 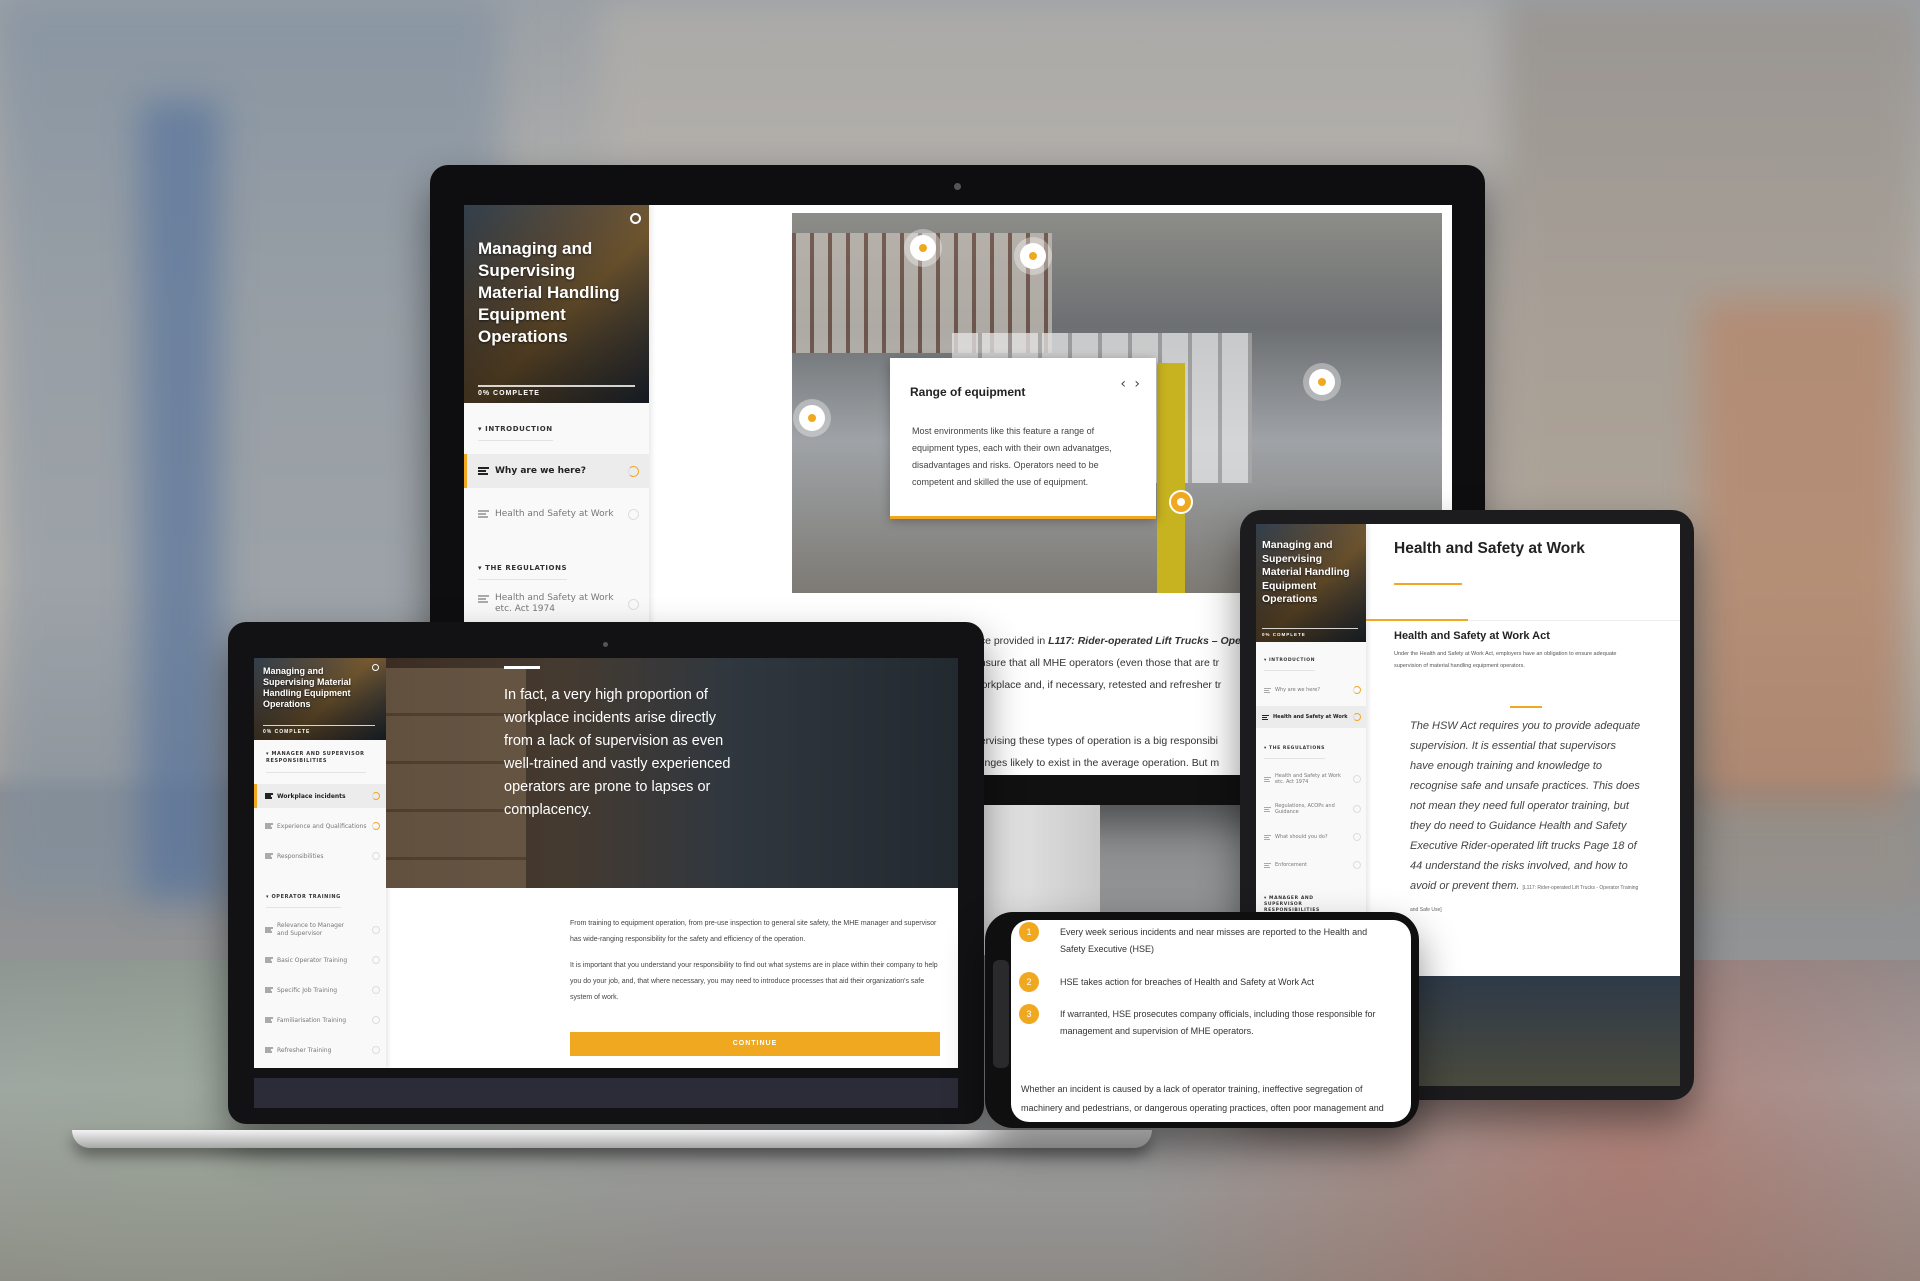 What do you see at coordinates (1171, 478) in the screenshot?
I see `forklift-mast` at bounding box center [1171, 478].